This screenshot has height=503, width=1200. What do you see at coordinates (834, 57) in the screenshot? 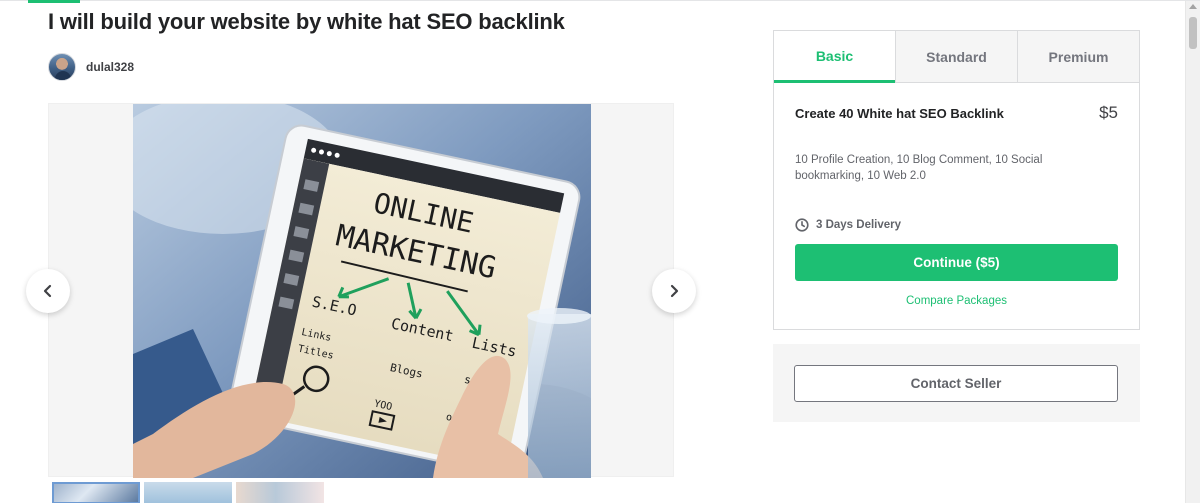
I see `tab-basic: Basic` at bounding box center [834, 57].